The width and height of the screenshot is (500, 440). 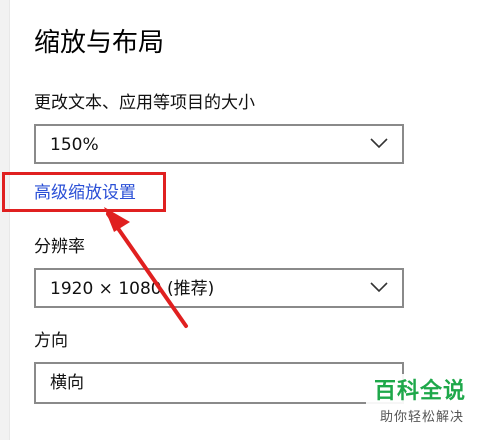 I want to click on resolution-dropdown: 1920 × 1080 (推荐), so click(x=219, y=288).